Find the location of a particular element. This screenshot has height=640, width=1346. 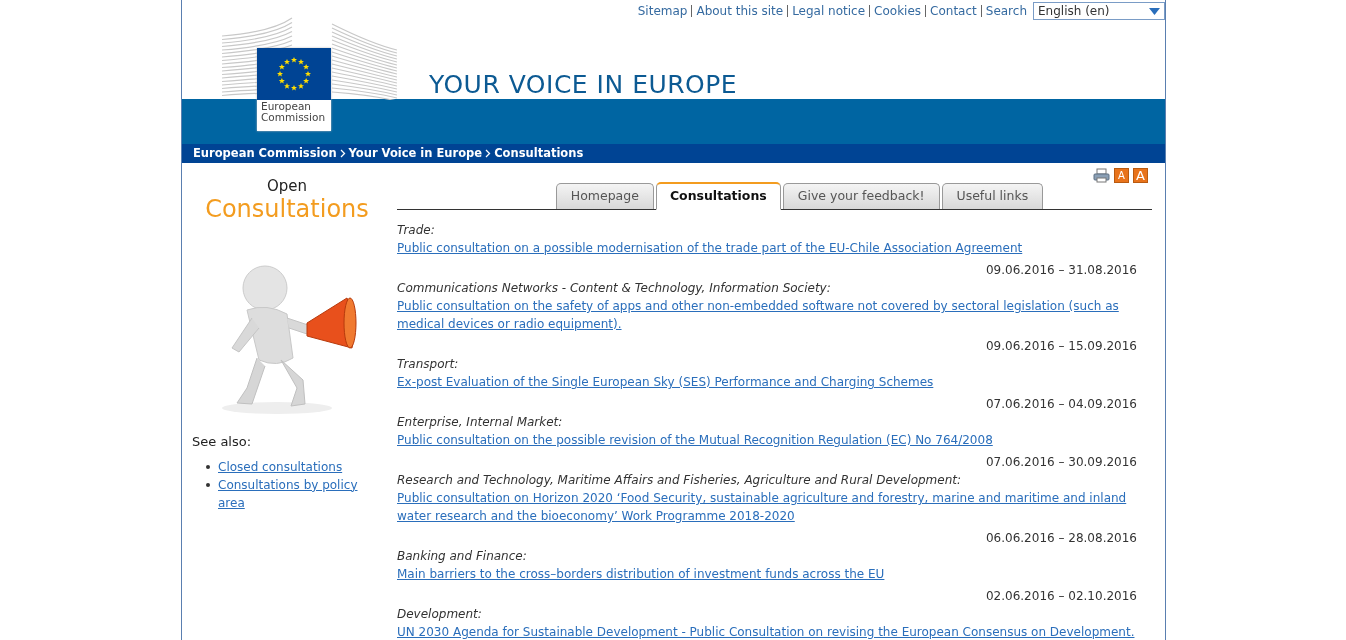

consultation-category: Development: is located at coordinates (440, 614).